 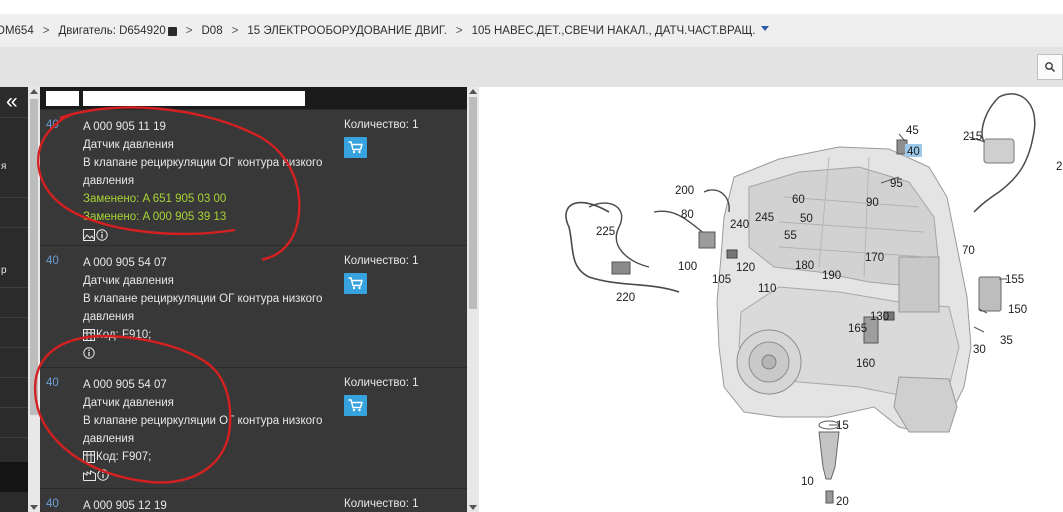 What do you see at coordinates (972, 137) in the screenshot?
I see `callout-215: 215` at bounding box center [972, 137].